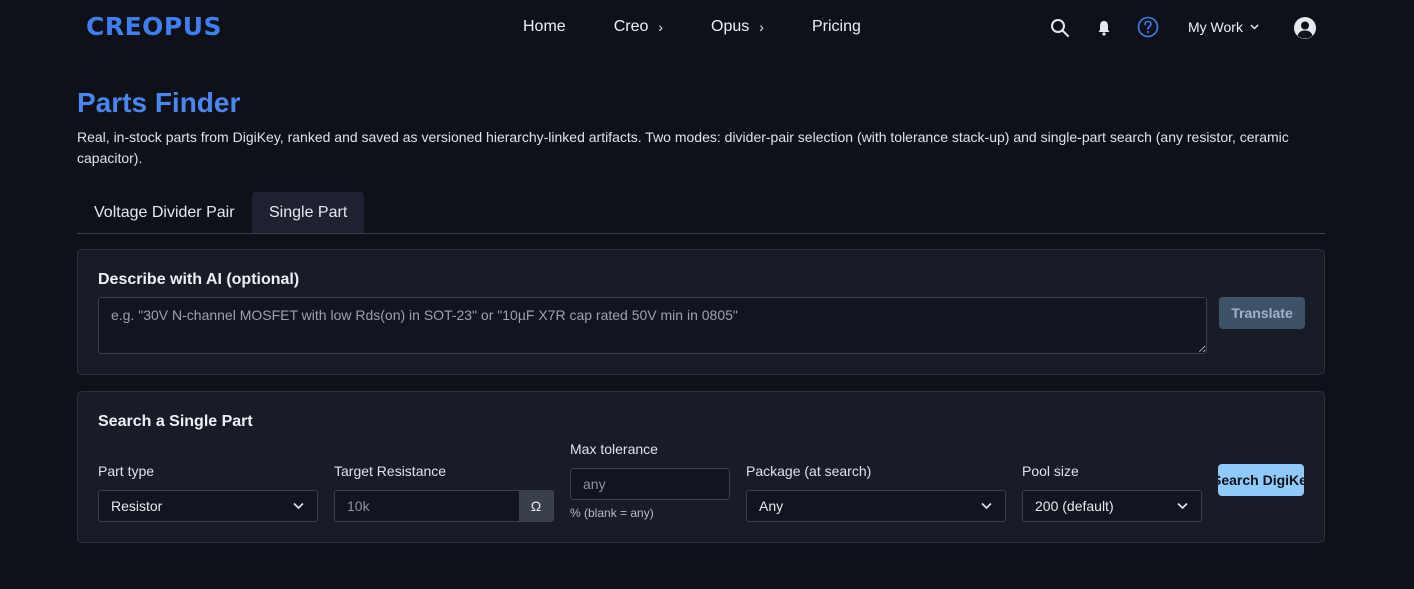 This screenshot has height=589, width=1414. Describe the element at coordinates (175, 421) in the screenshot. I see `search-card-title: Search a Single Part` at that location.